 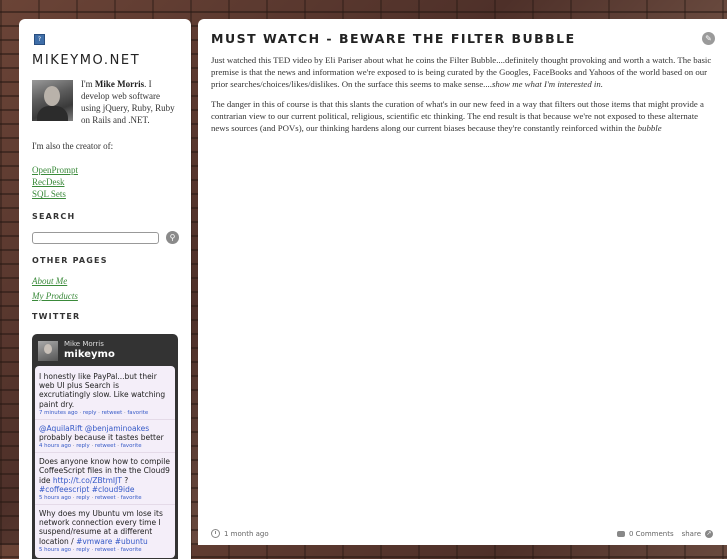 What do you see at coordinates (55, 446) in the screenshot?
I see `tweet-time: 4 hours ago` at bounding box center [55, 446].